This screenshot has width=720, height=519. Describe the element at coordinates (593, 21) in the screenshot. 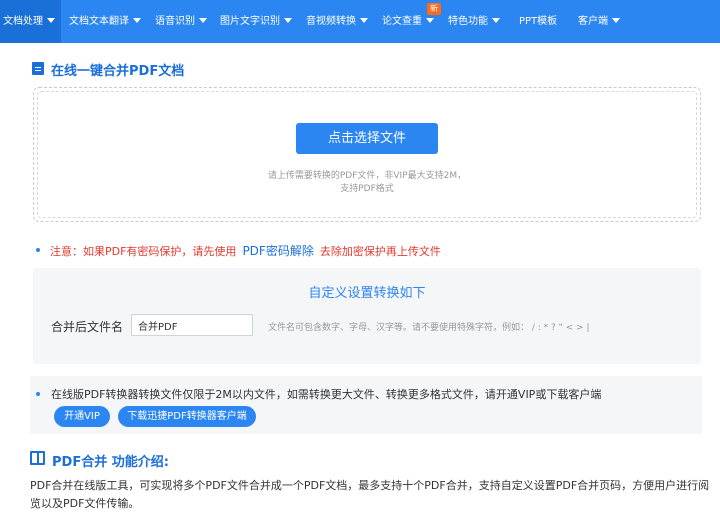

I see `nav-item-label: 客户端` at that location.